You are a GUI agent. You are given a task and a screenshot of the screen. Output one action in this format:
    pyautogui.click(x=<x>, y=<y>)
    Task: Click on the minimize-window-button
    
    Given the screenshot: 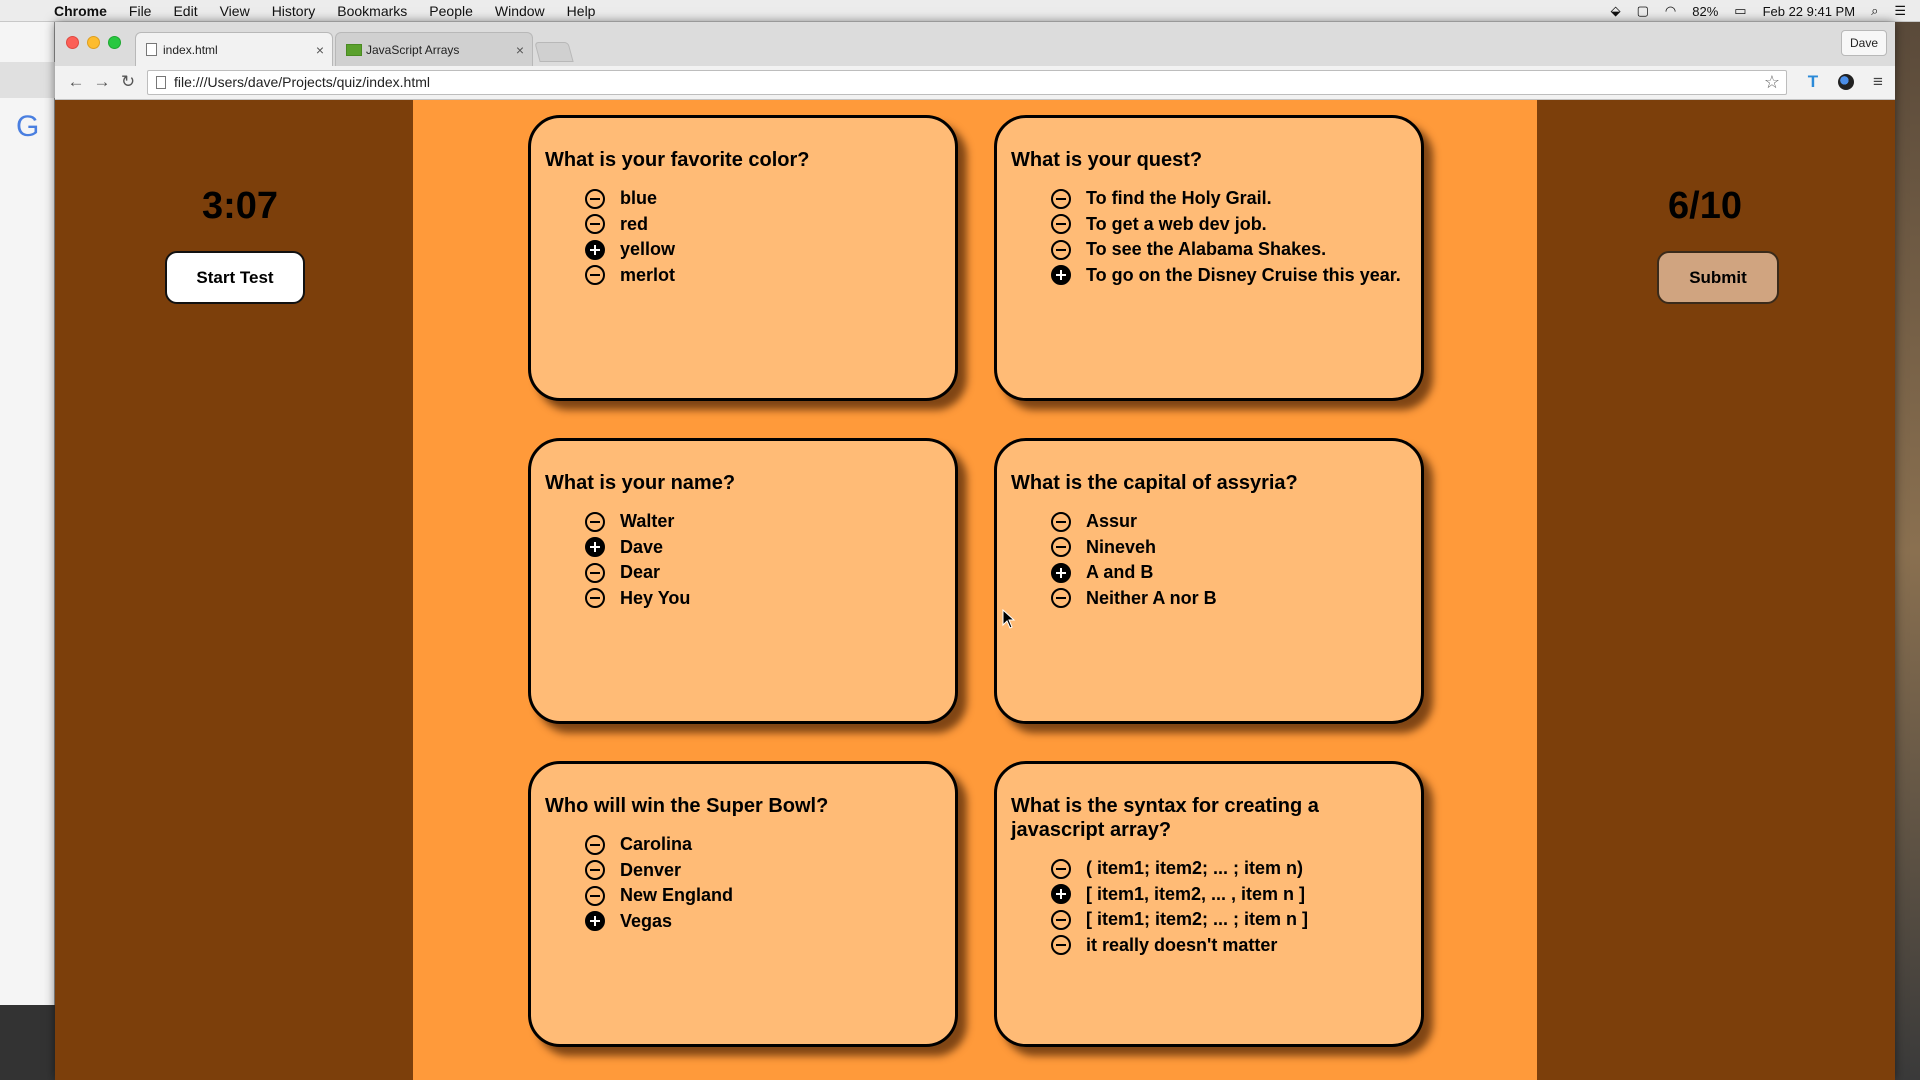 What is the action you would take?
    pyautogui.click(x=93, y=42)
    